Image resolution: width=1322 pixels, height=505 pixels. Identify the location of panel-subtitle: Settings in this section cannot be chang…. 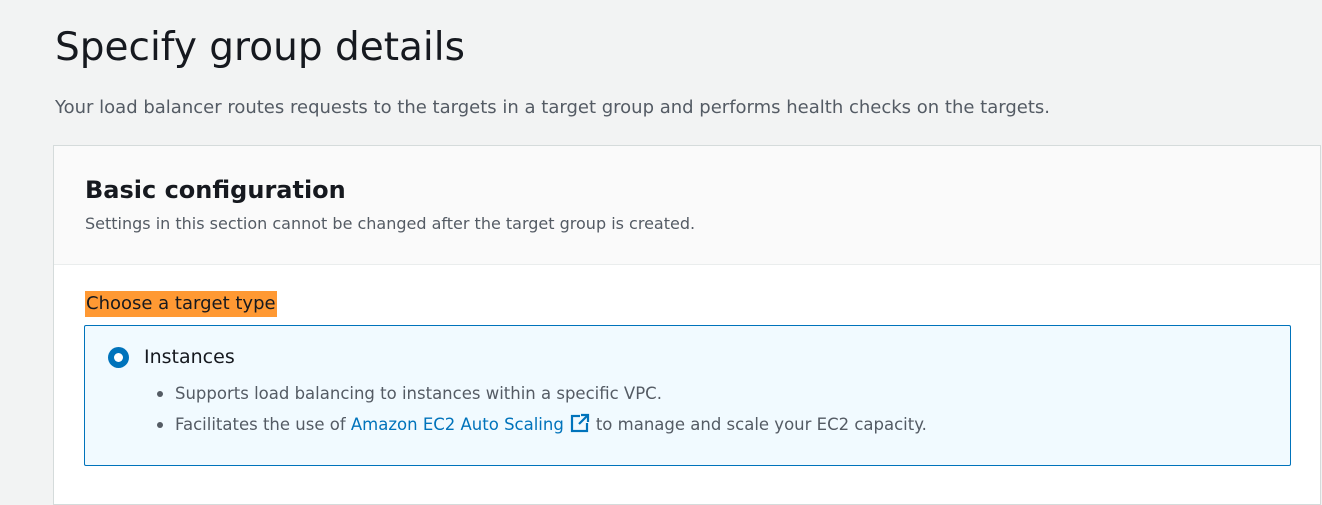
(390, 223).